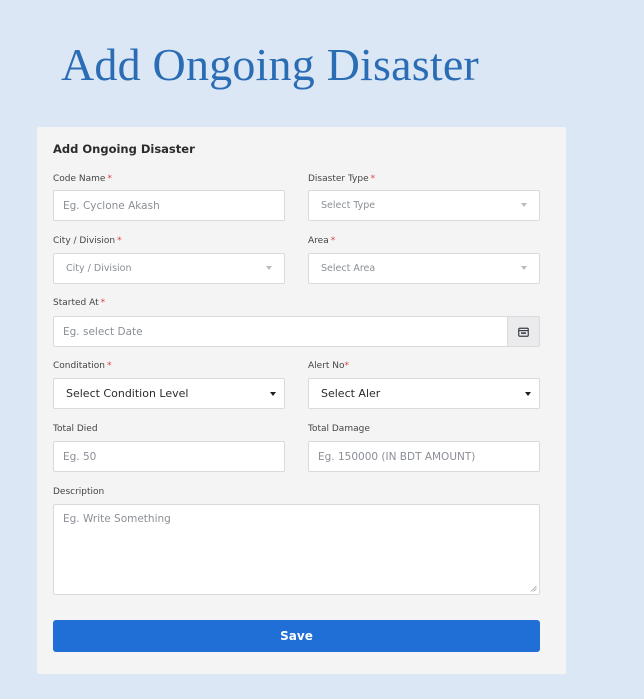 The width and height of the screenshot is (644, 699). I want to click on code-name-label: Code Name *, so click(82, 179).